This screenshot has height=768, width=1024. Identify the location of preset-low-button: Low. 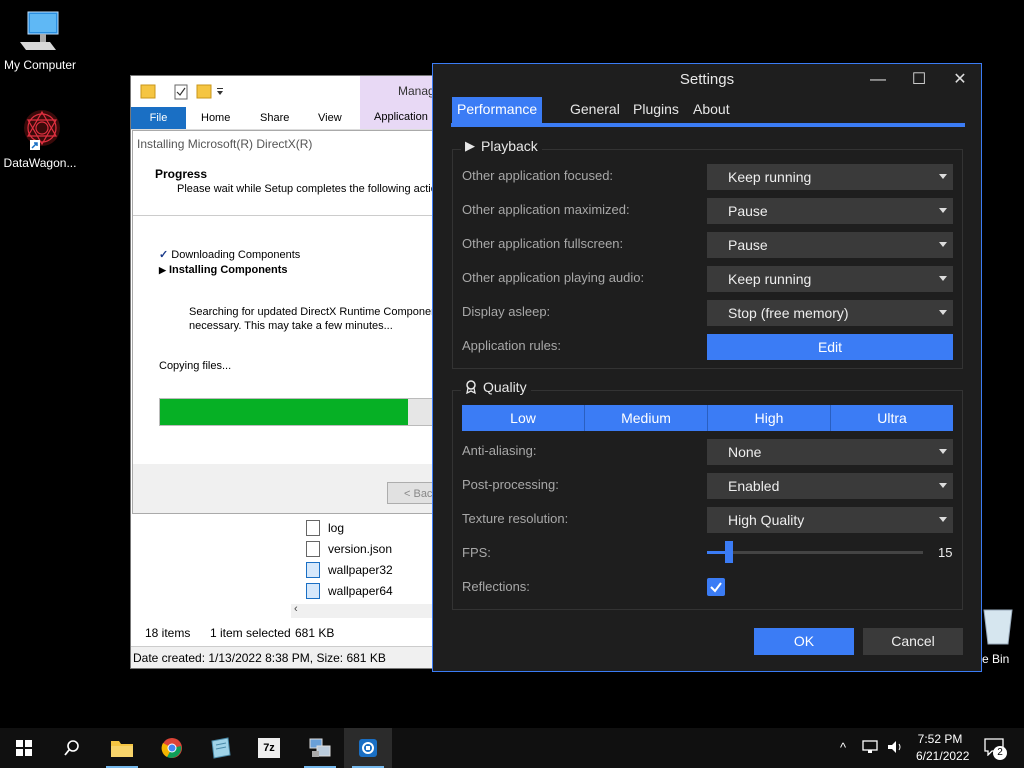
(523, 418).